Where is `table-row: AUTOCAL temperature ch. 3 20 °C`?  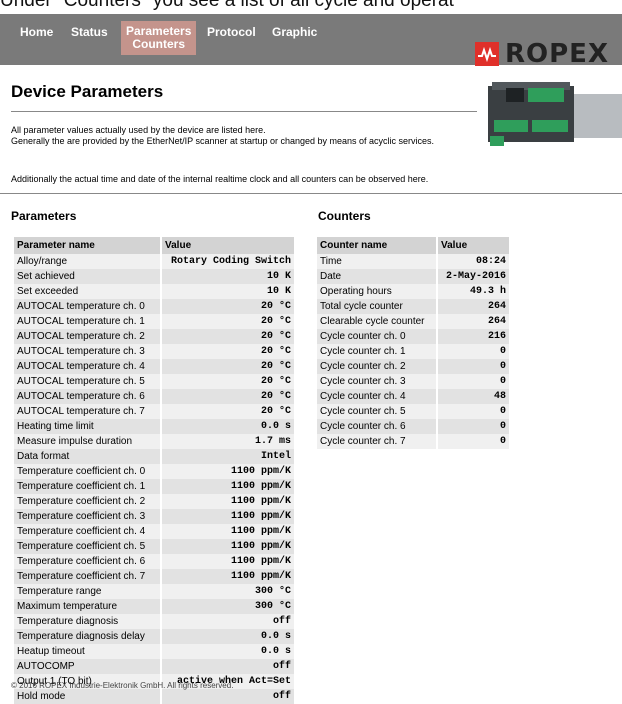
table-row: AUTOCAL temperature ch. 3 20 °C is located at coordinates (155, 351).